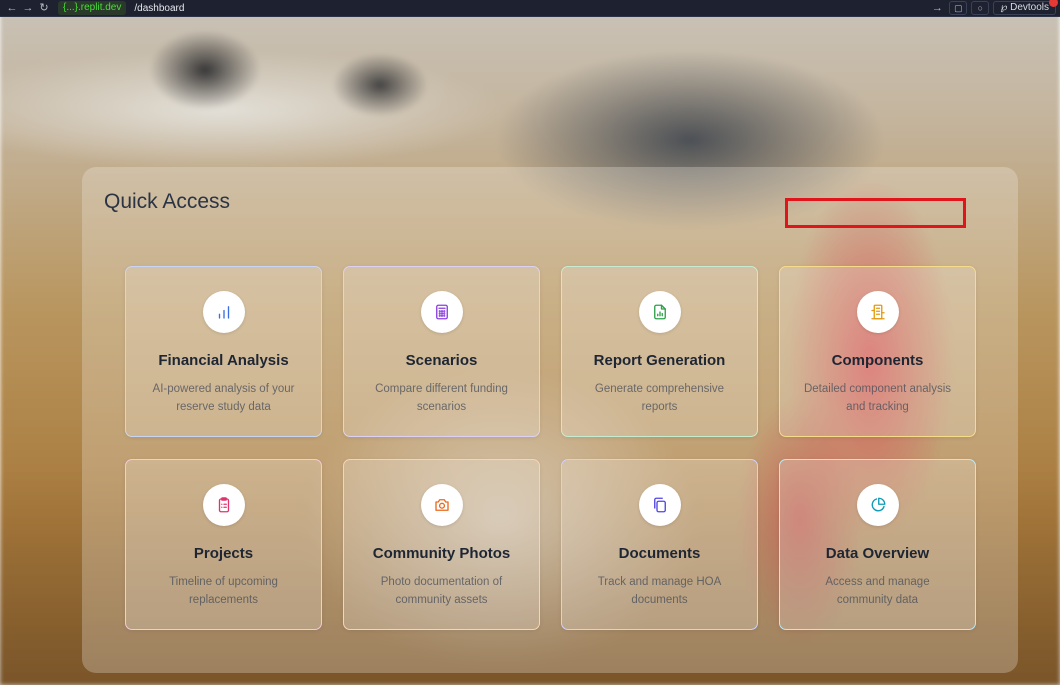 The image size is (1060, 685). Describe the element at coordinates (877, 505) in the screenshot. I see `pie-chart-icon` at that location.